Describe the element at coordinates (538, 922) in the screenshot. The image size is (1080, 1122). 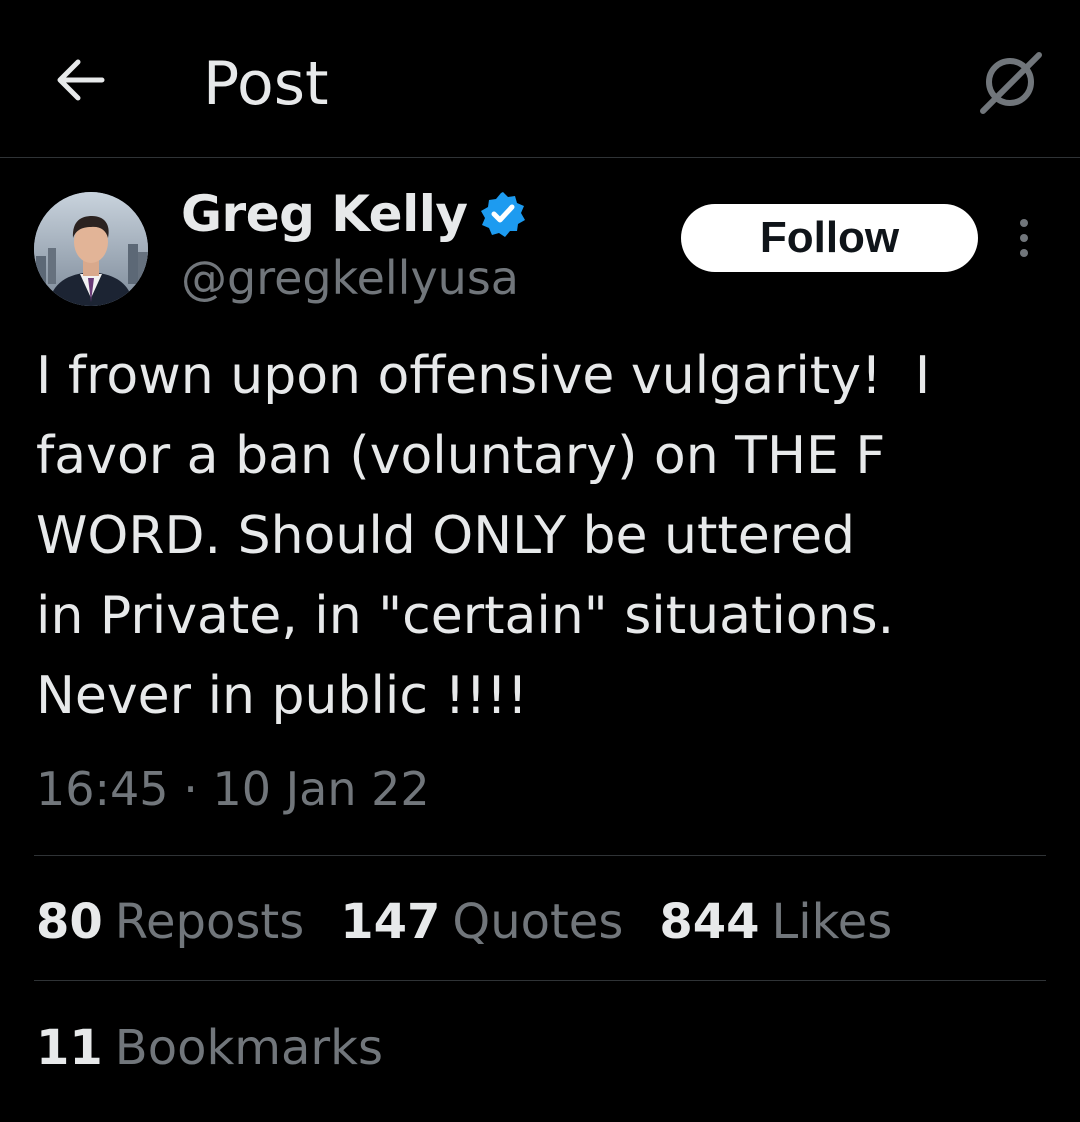
I see `quotes-label: Quotes` at that location.